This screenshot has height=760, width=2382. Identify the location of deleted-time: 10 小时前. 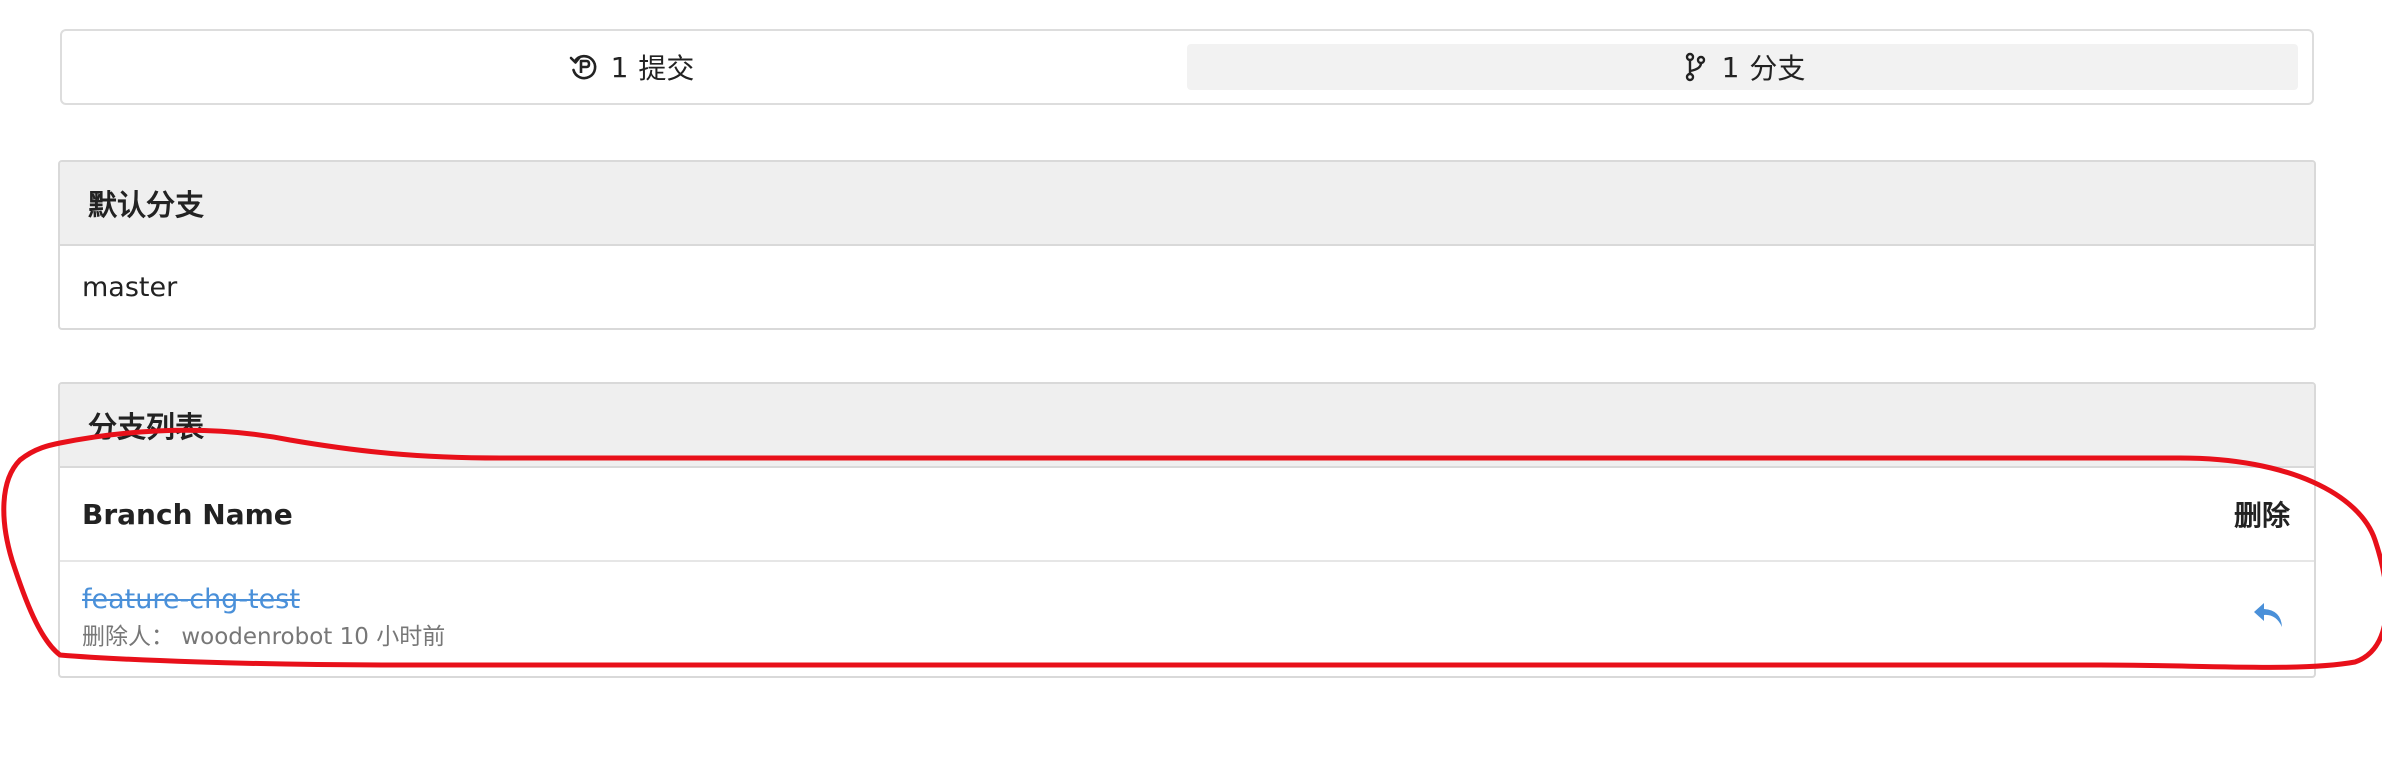
(392, 637).